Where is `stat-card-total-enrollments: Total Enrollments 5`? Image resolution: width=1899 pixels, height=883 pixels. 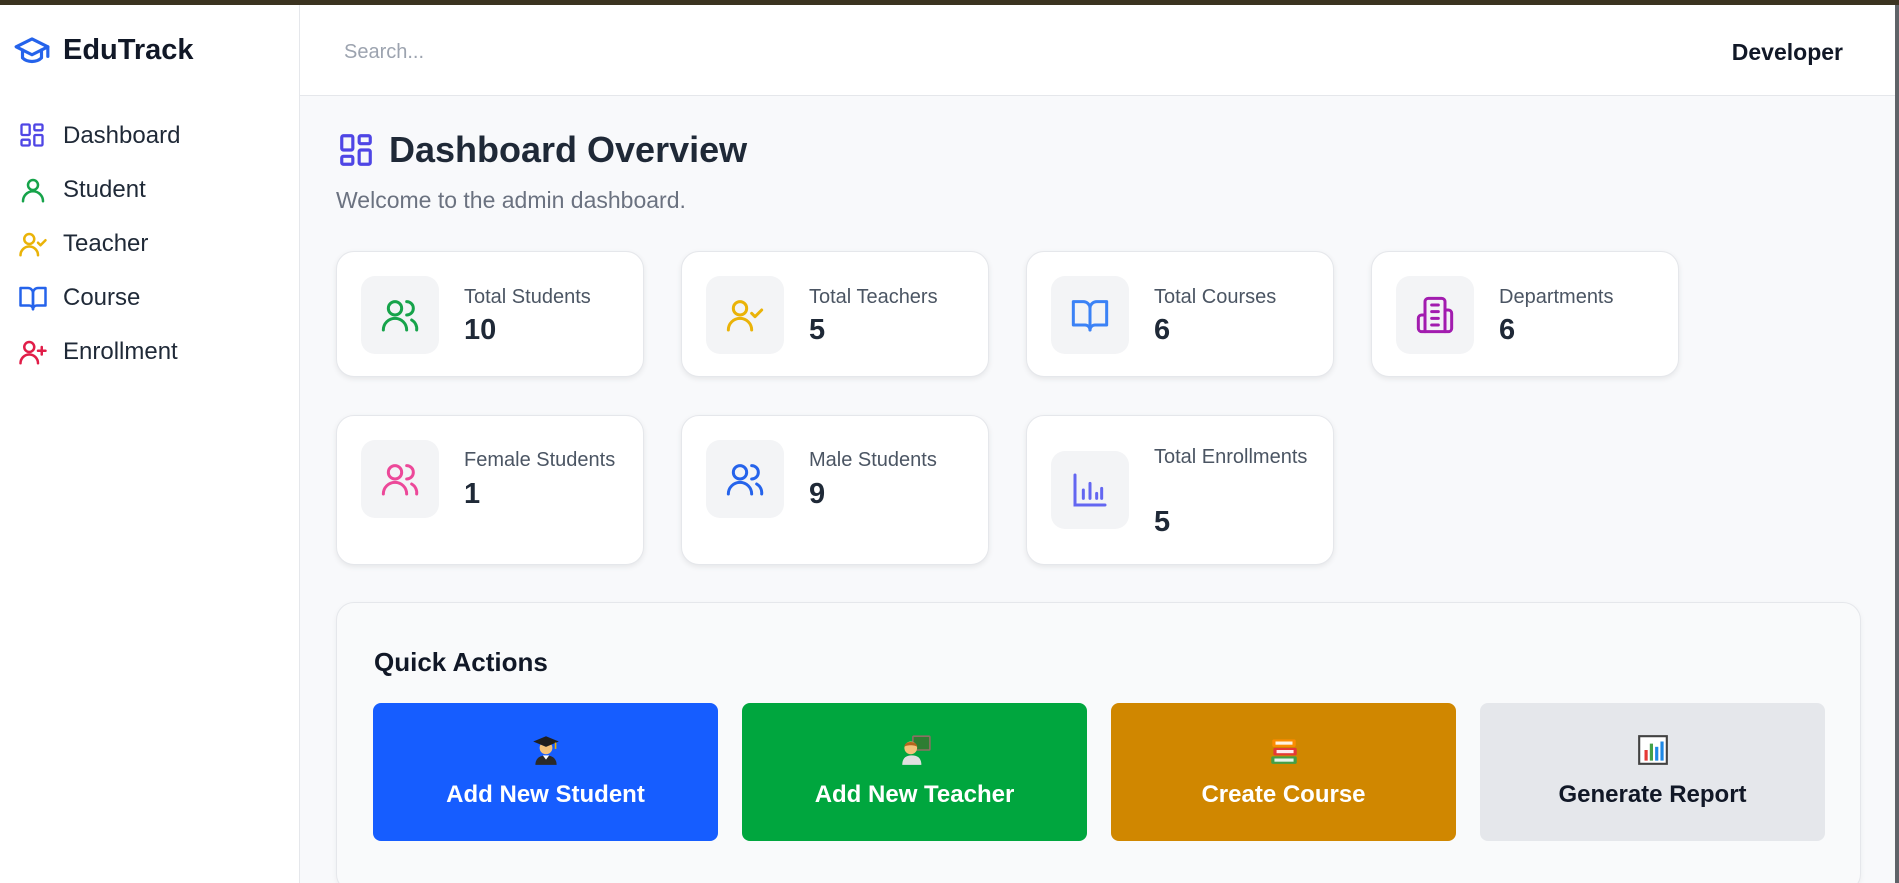 stat-card-total-enrollments: Total Enrollments 5 is located at coordinates (1180, 490).